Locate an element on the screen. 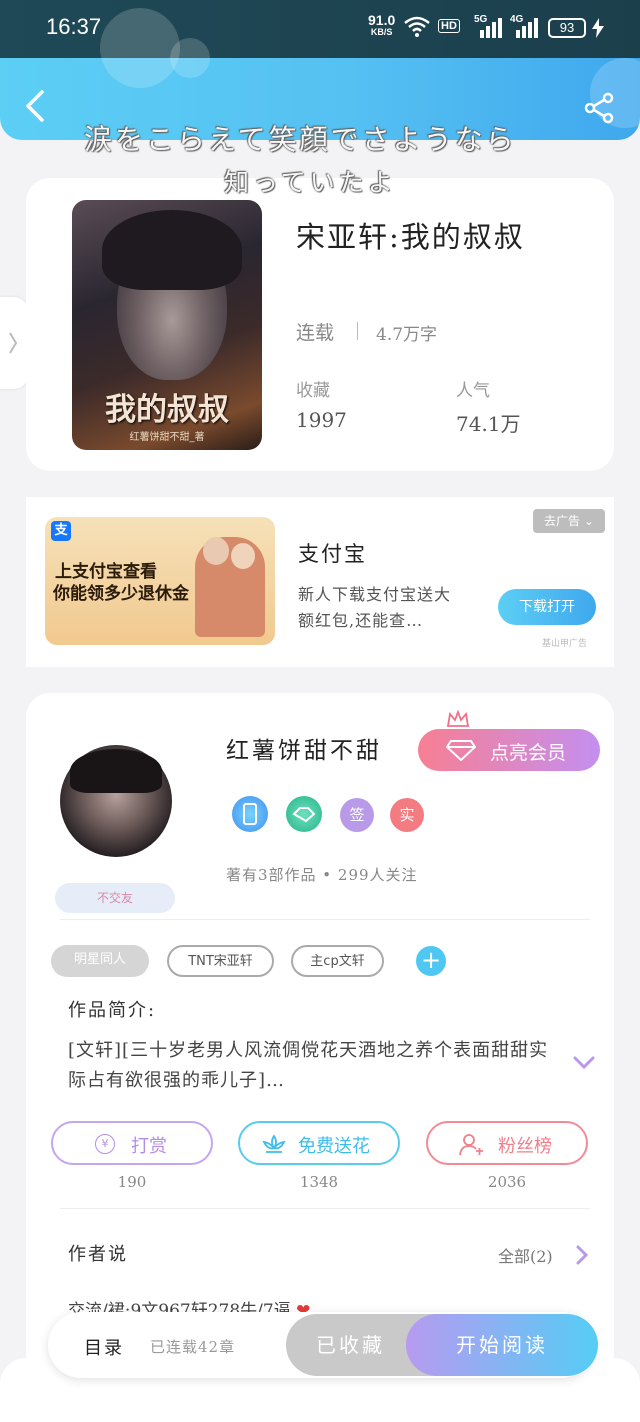 The width and height of the screenshot is (640, 1422). fan-rank-button: 粉丝榜 is located at coordinates (507, 1143).